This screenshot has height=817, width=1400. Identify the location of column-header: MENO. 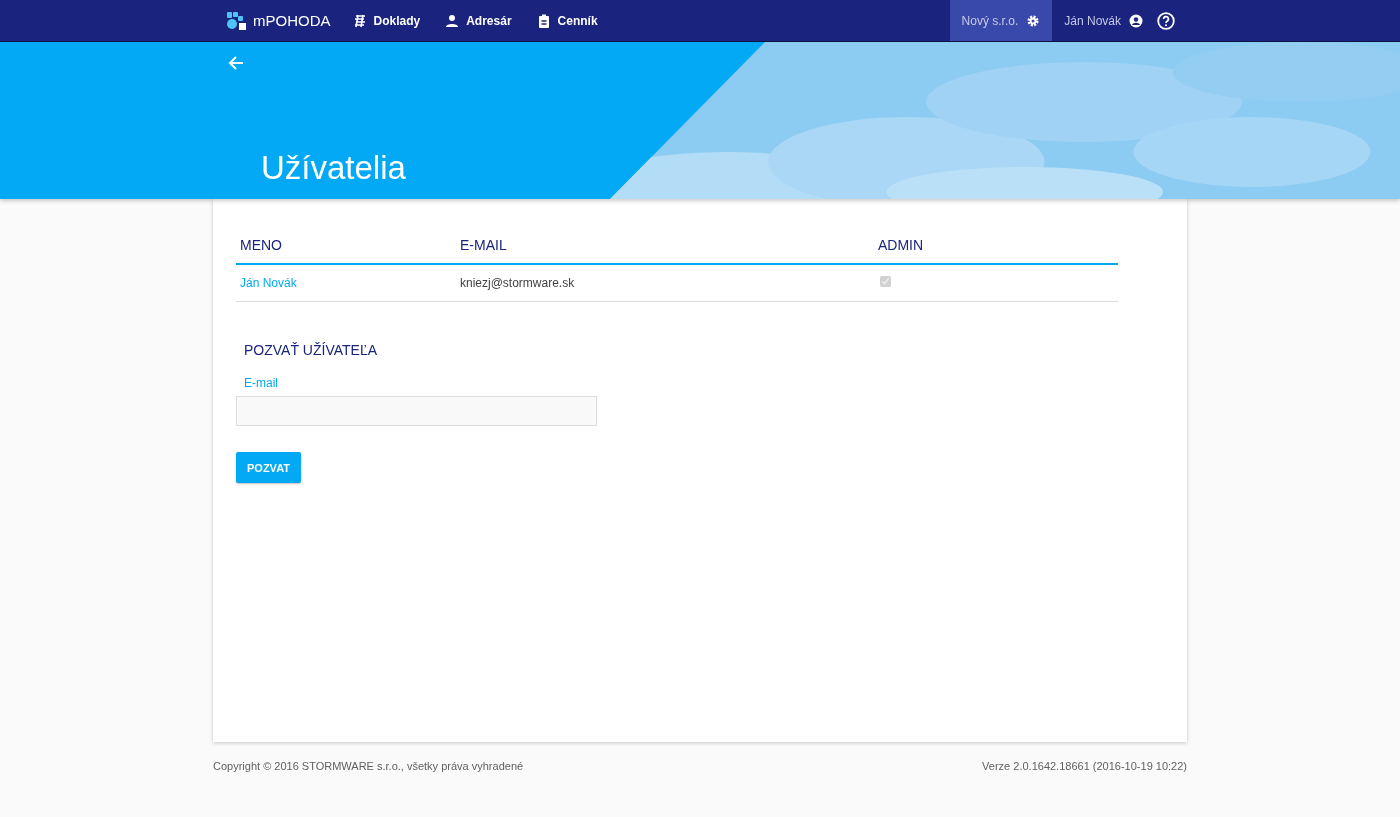
(346, 245).